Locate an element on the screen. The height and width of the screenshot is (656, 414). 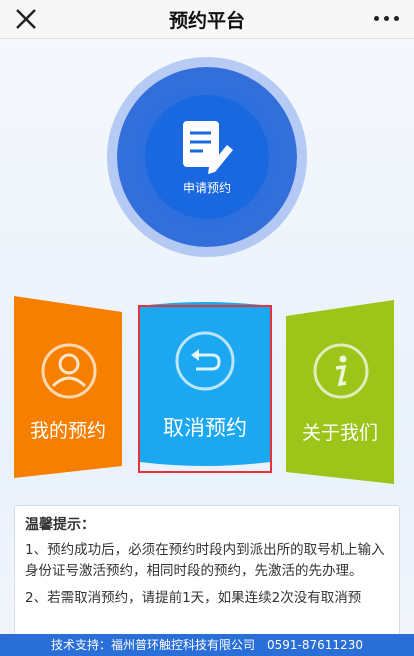
page-title: 预约平台 is located at coordinates (206, 21).